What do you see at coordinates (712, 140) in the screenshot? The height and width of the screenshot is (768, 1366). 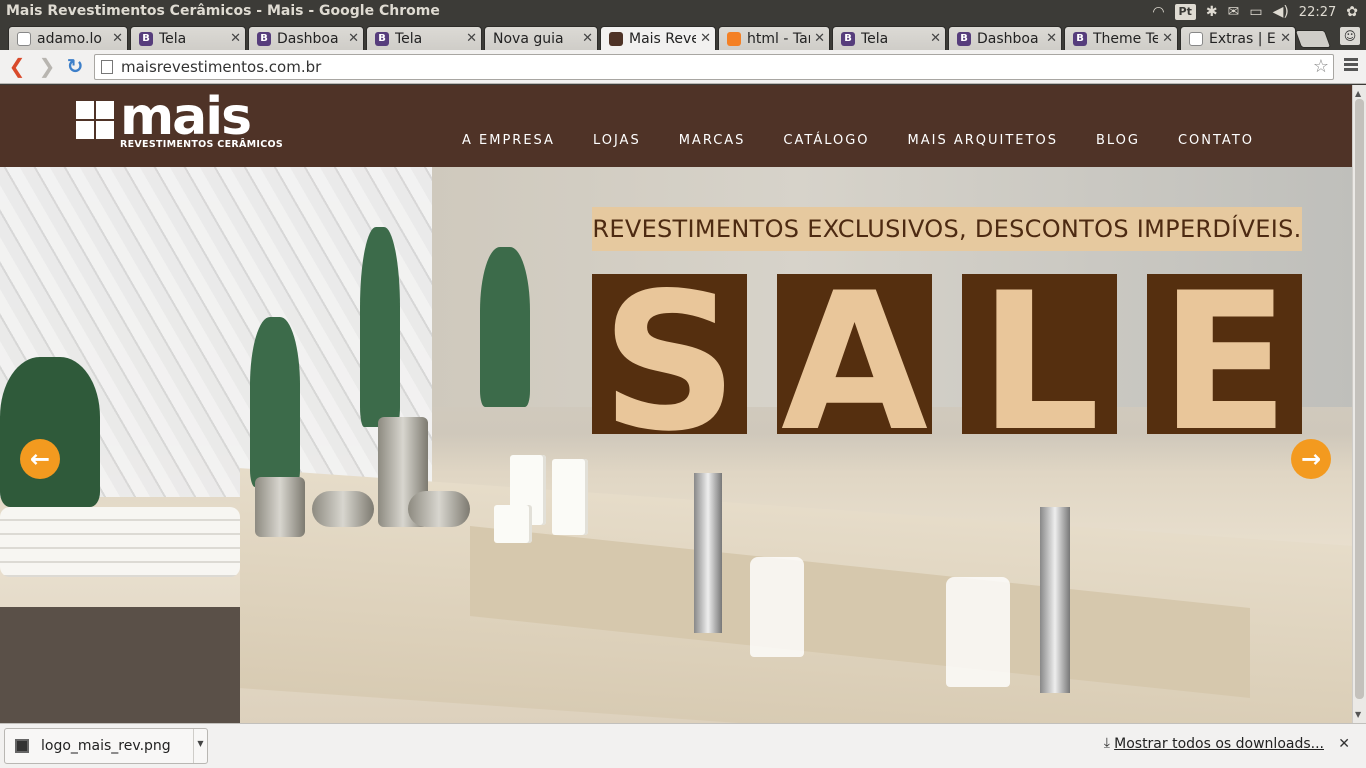 I see `nav-marcas: MARCAS` at bounding box center [712, 140].